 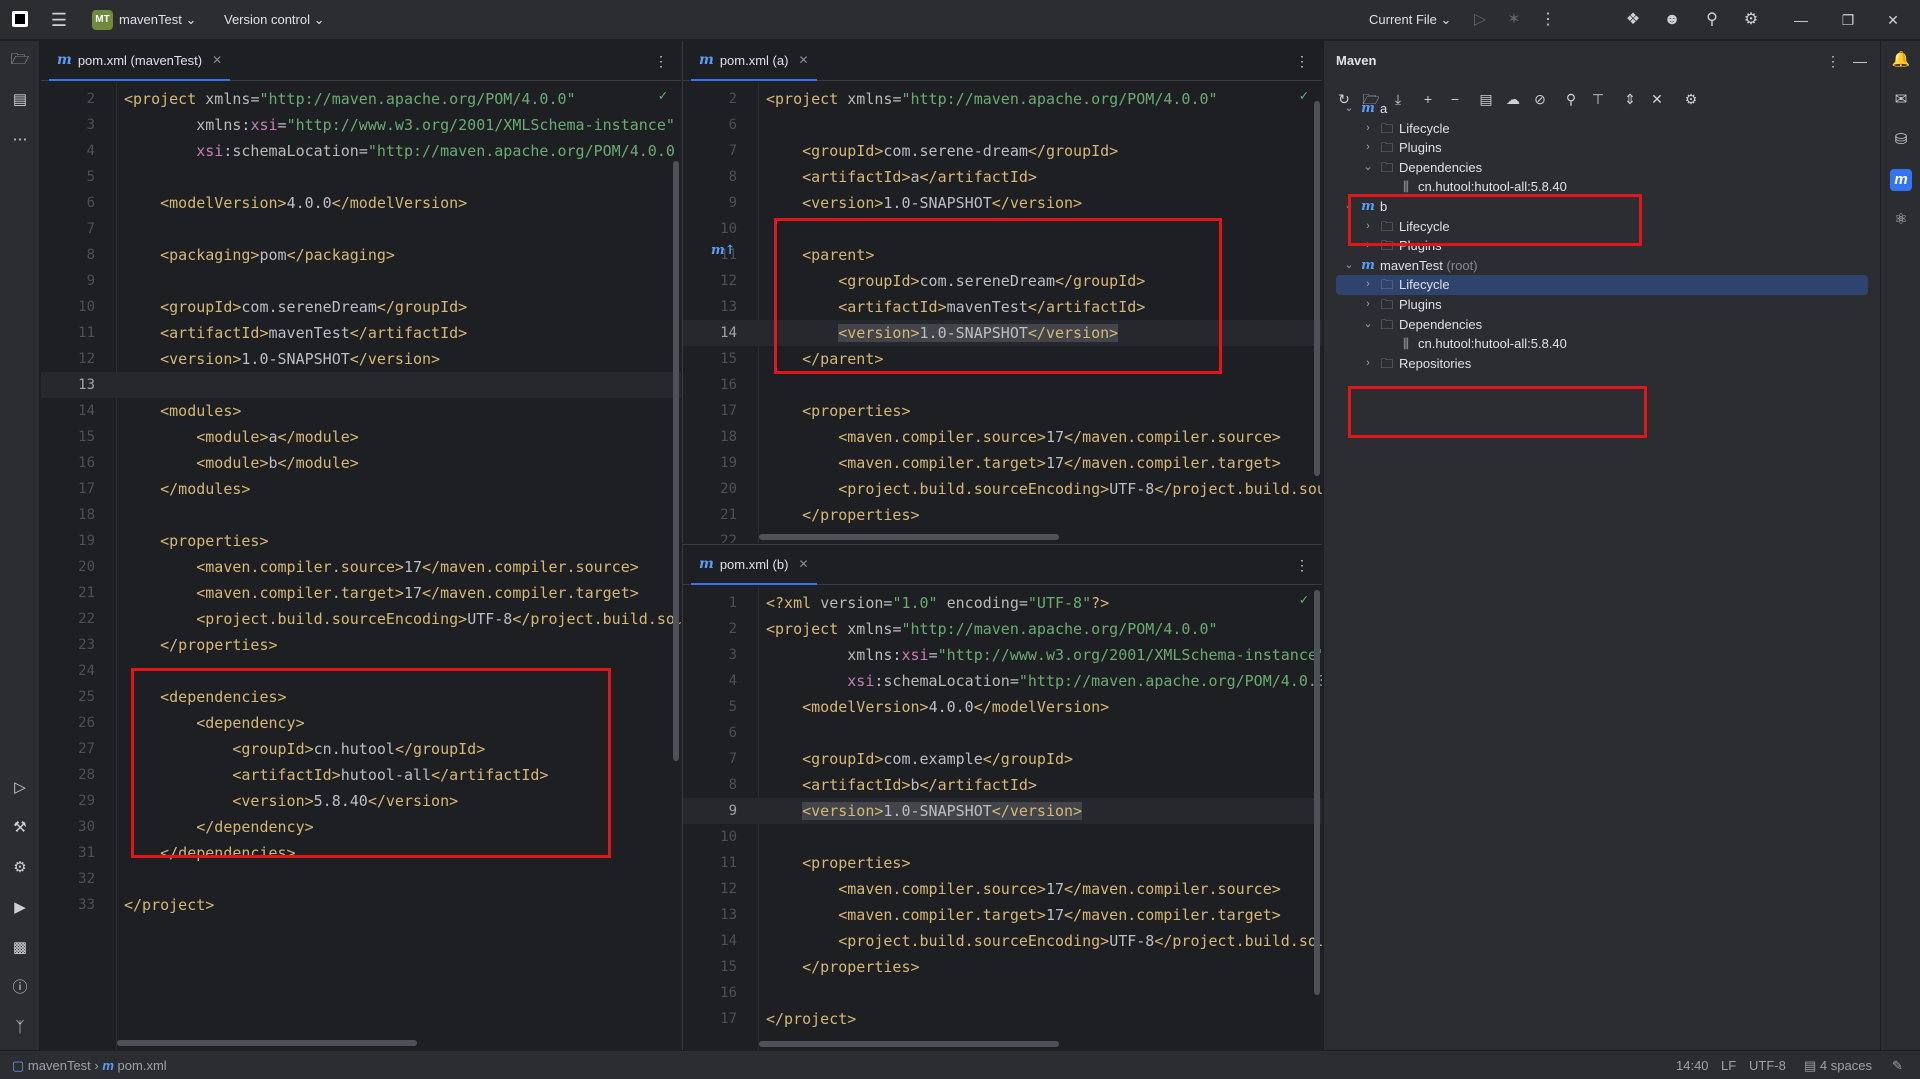 I want to click on code-line: 10, so click(x=1002, y=837).